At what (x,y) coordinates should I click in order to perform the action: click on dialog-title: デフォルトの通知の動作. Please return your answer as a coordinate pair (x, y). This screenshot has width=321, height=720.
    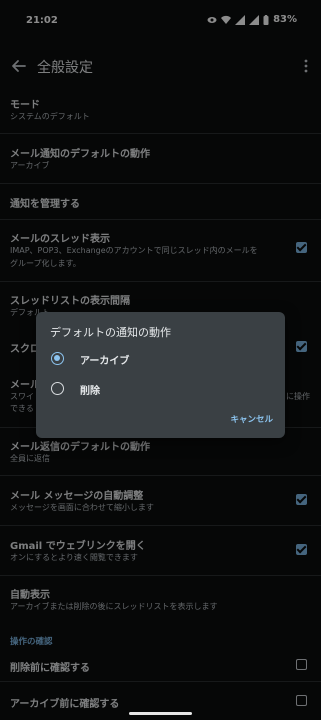
    Looking at the image, I should click on (110, 332).